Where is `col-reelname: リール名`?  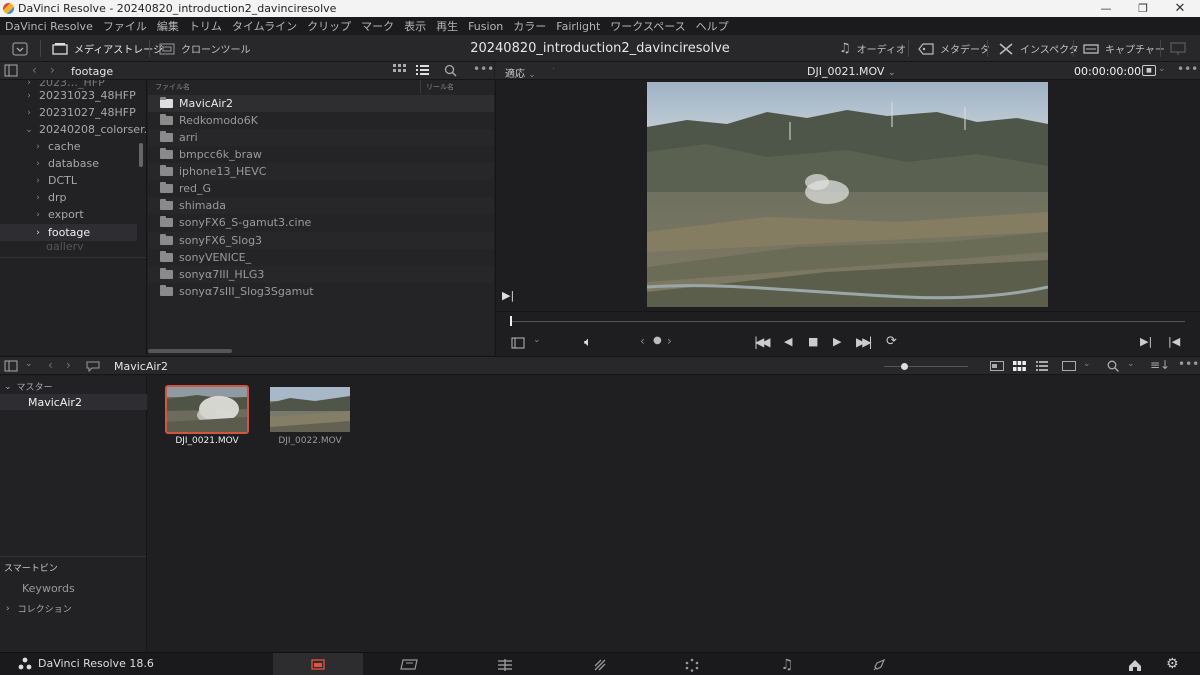 col-reelname: リール名 is located at coordinates (440, 87).